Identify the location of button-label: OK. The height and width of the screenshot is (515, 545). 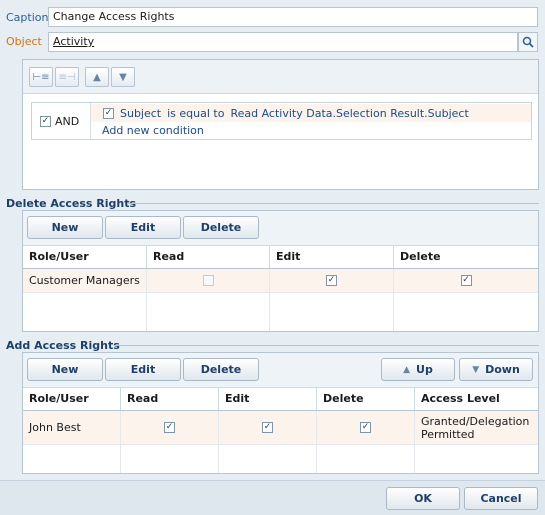
(423, 498).